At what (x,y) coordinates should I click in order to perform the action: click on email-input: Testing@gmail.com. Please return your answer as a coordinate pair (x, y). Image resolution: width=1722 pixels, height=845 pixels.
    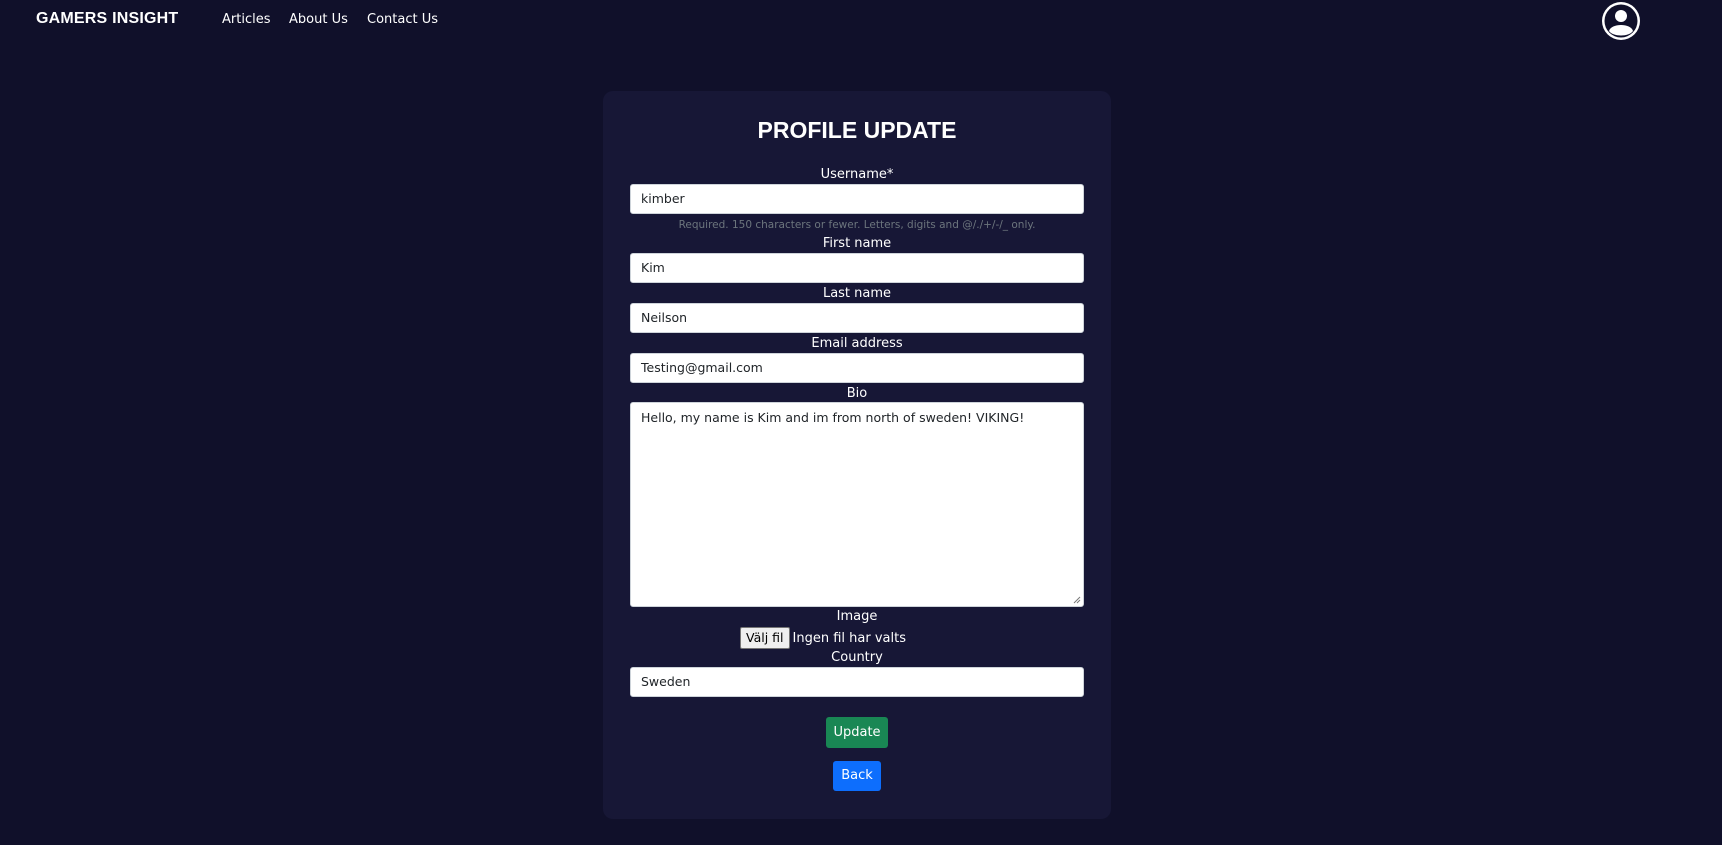
    Looking at the image, I should click on (857, 368).